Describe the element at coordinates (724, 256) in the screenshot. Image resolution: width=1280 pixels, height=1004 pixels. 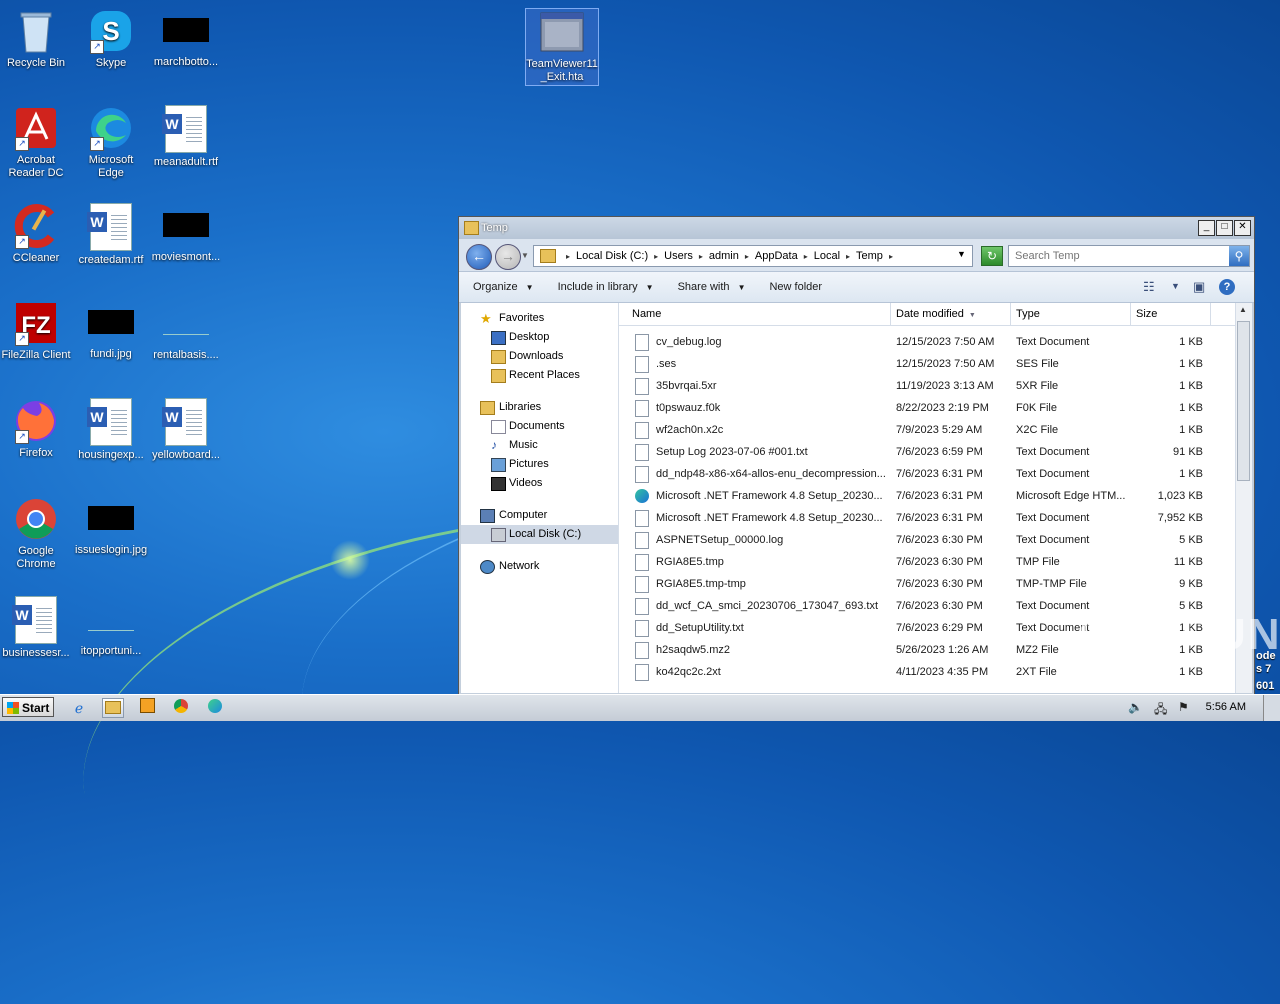
I see `breadcrumb-item: admin` at that location.